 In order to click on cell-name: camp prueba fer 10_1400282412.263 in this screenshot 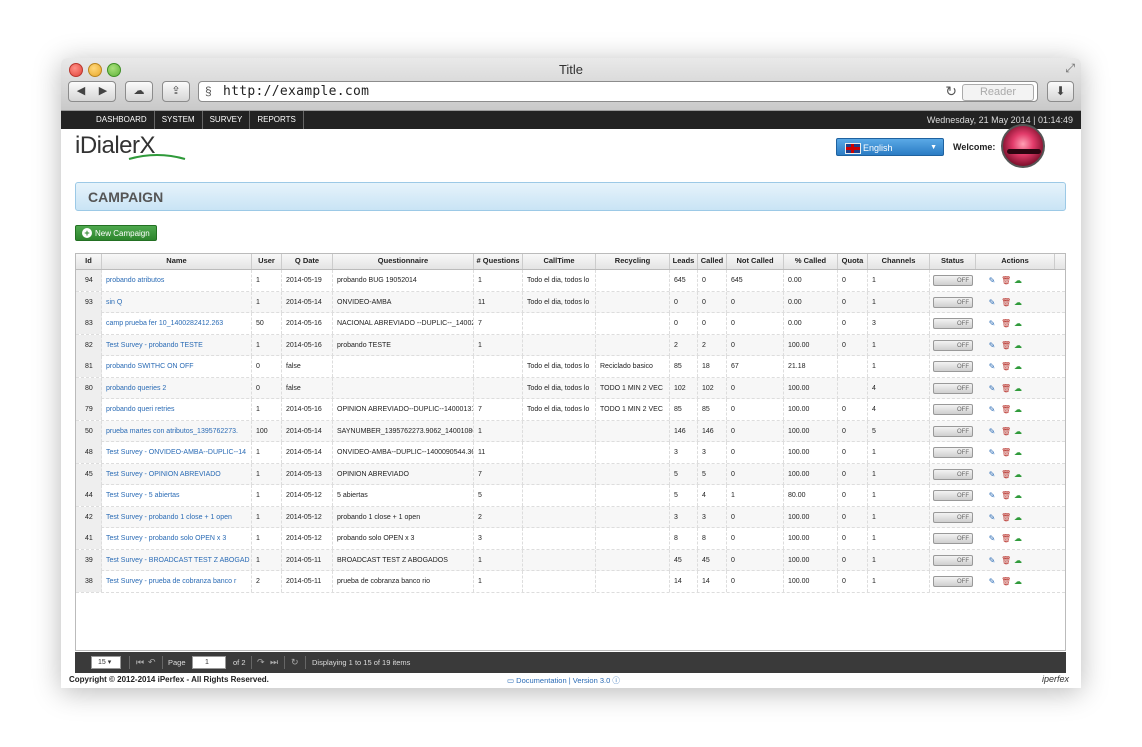, I will do `click(177, 323)`.